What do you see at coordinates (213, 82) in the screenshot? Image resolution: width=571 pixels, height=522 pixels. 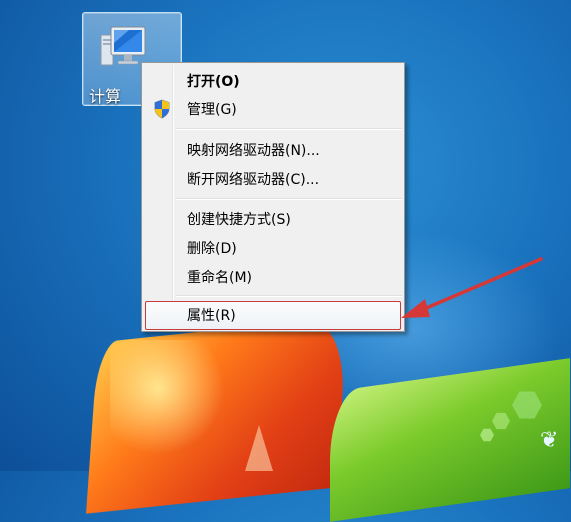 I see `menu-item-label: 打开(O)` at bounding box center [213, 82].